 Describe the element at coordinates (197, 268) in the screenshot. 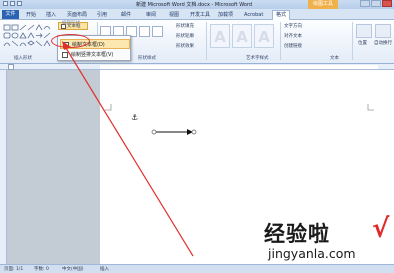

I see `status-bar: 页面: 1/1 字数: 0 中文(中国) 插入` at that location.